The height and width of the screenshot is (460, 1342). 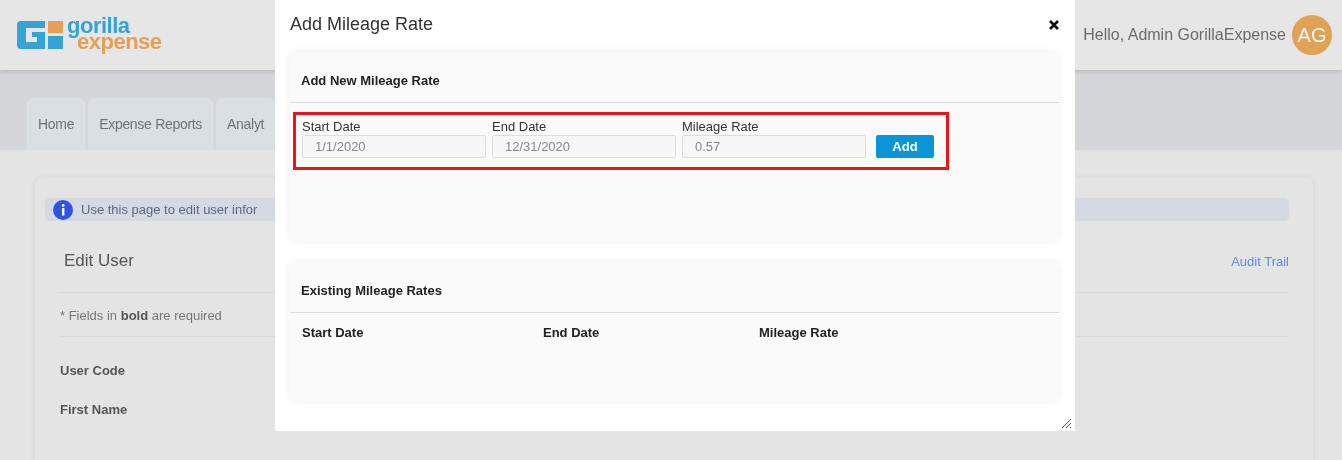 I want to click on info-icon, so click(x=63, y=209).